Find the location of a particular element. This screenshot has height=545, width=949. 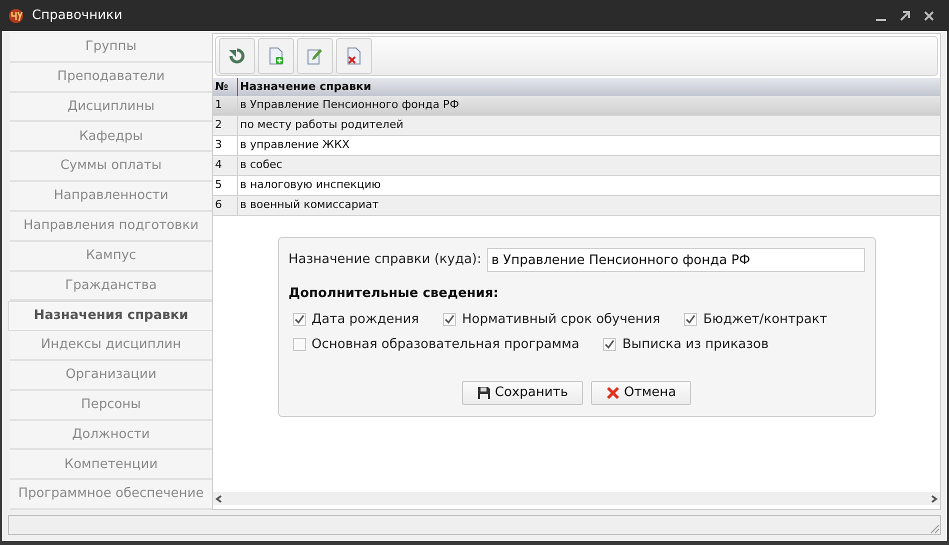

table-cell-text: в Управление Пенсионного фонда РФ is located at coordinates (349, 105).